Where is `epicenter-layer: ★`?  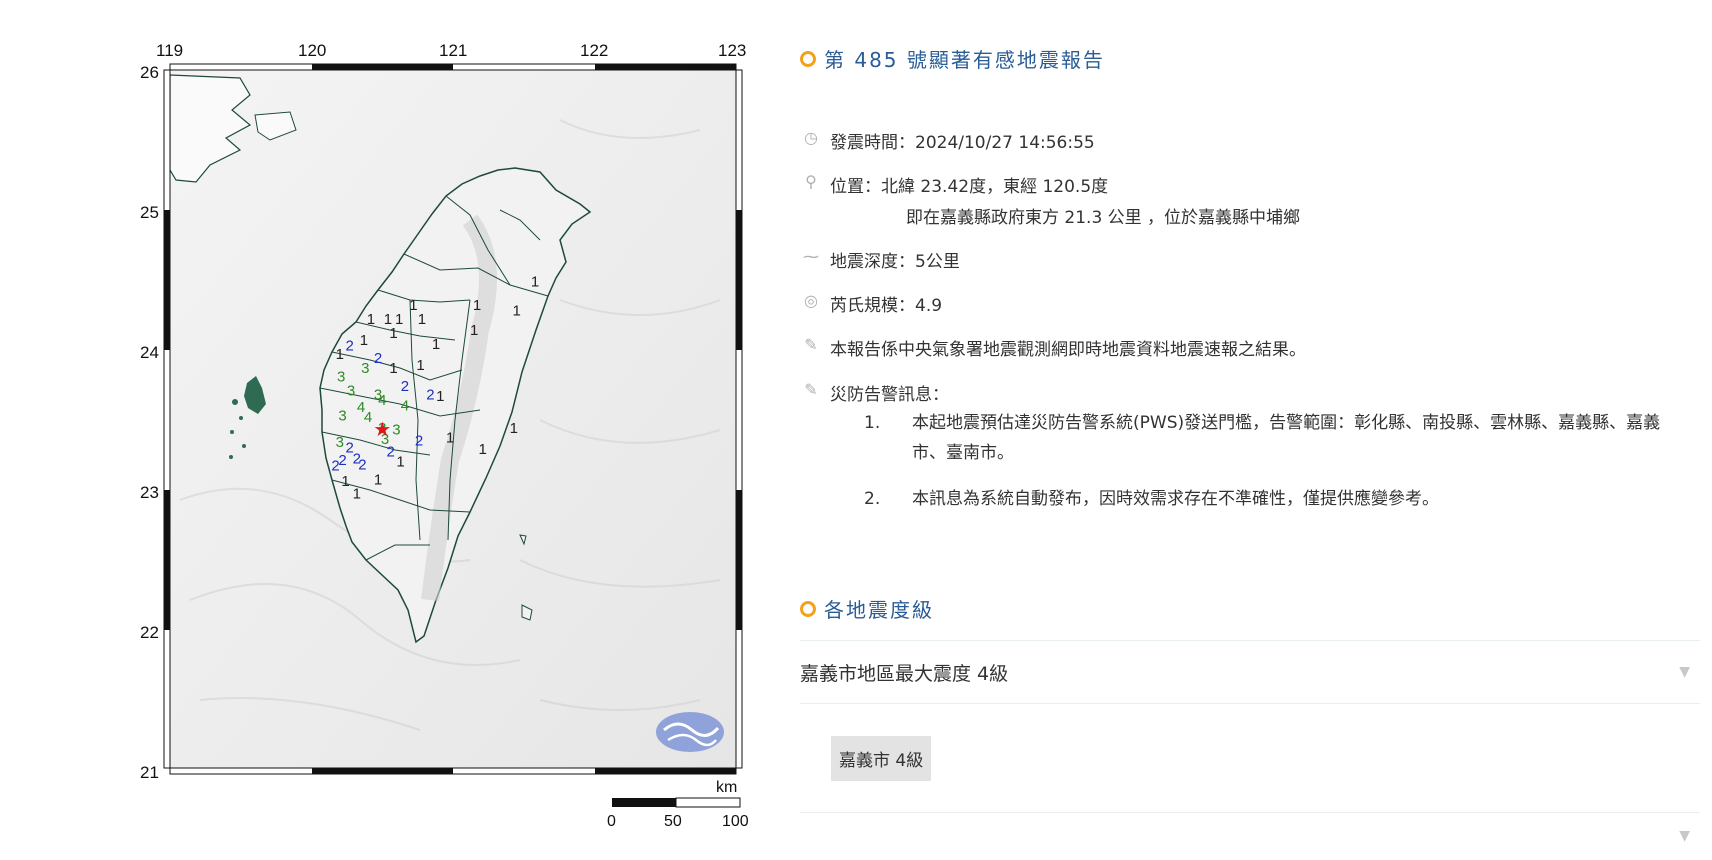 epicenter-layer: ★ is located at coordinates (382, 429).